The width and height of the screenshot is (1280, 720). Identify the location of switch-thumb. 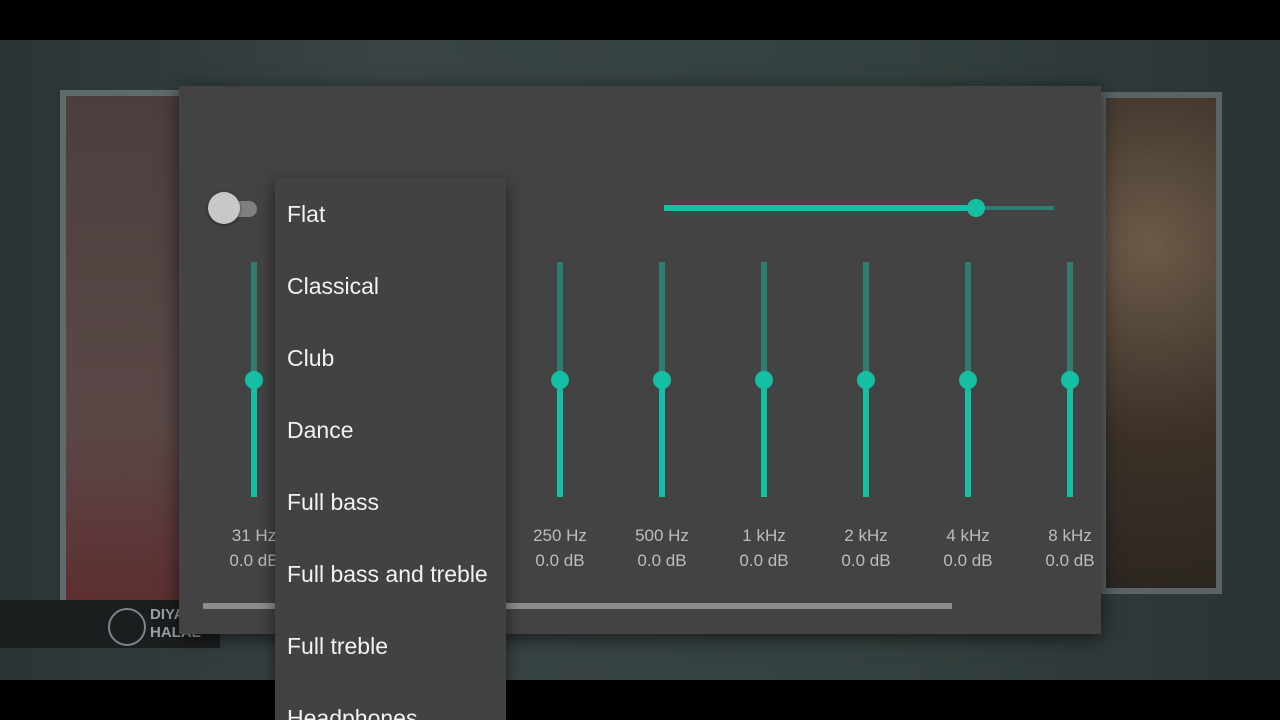
(224, 208).